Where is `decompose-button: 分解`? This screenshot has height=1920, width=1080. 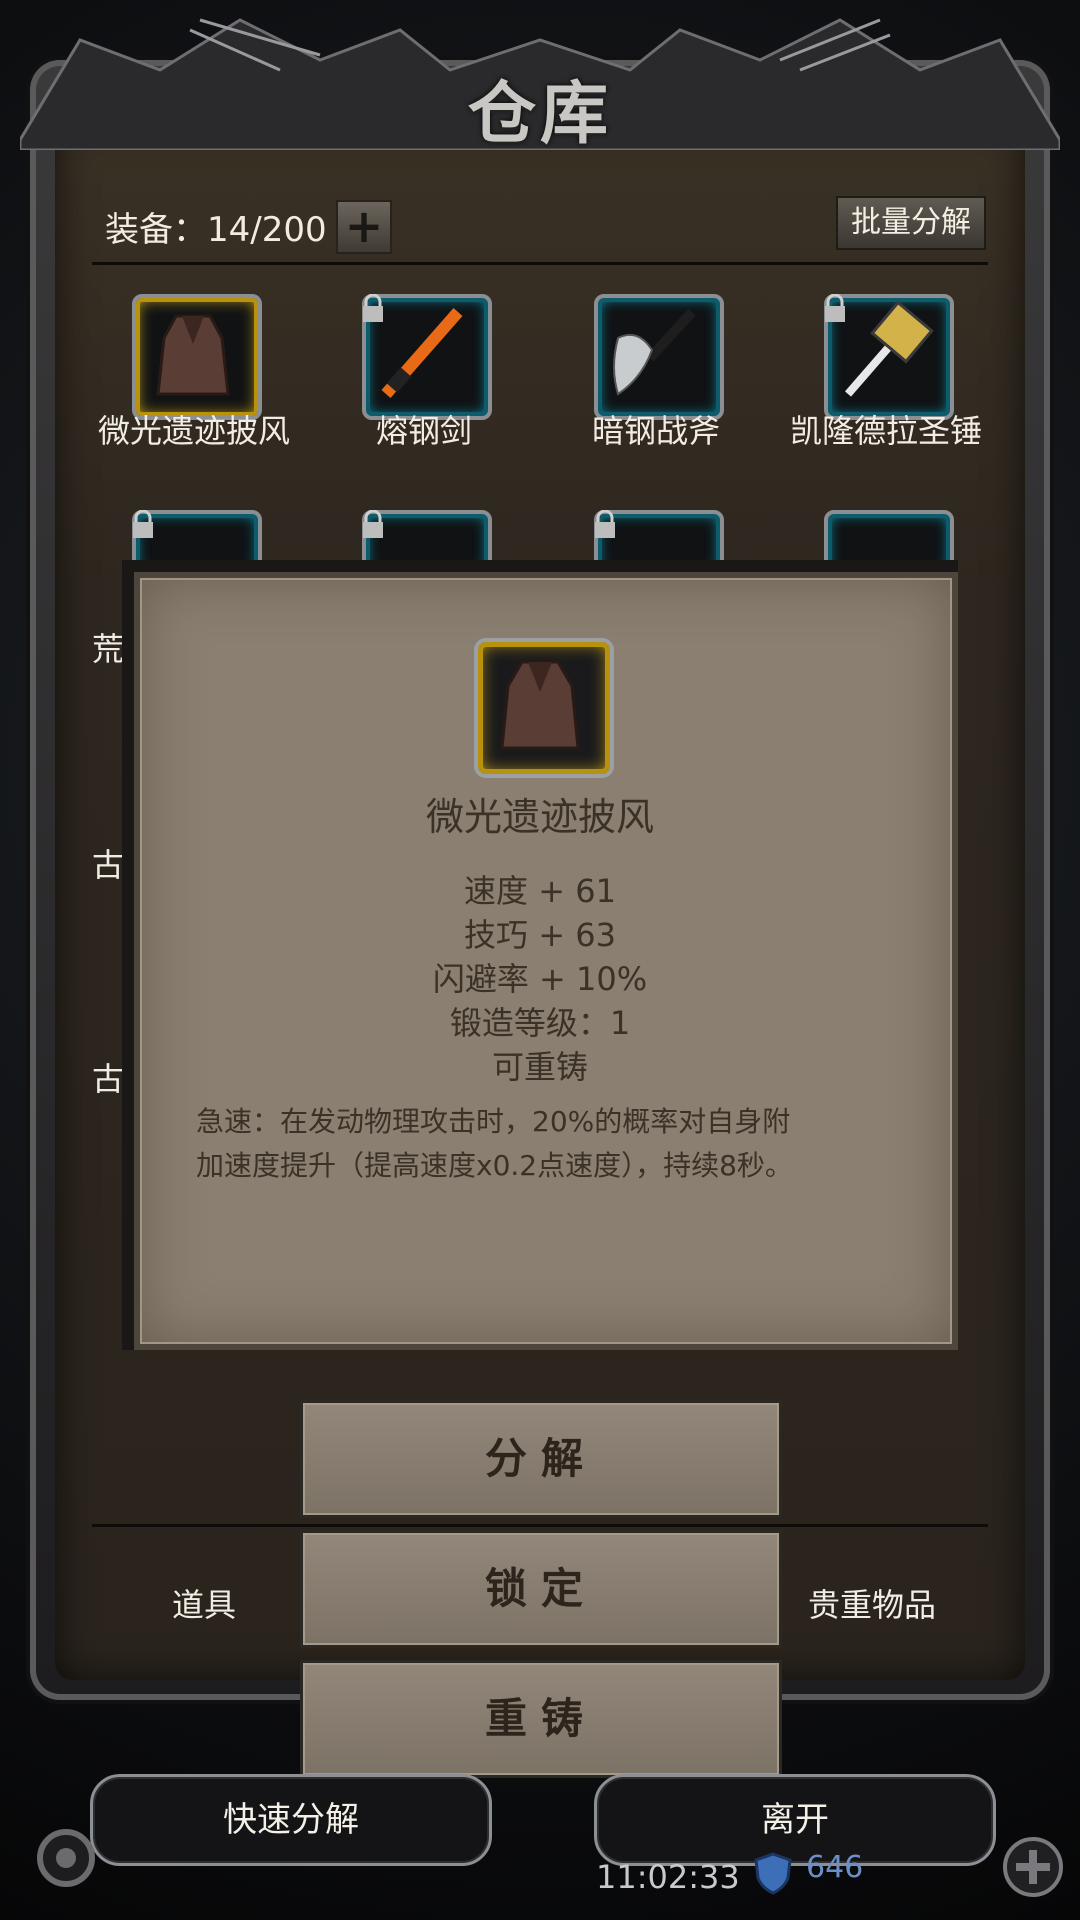 decompose-button: 分解 is located at coordinates (541, 1459).